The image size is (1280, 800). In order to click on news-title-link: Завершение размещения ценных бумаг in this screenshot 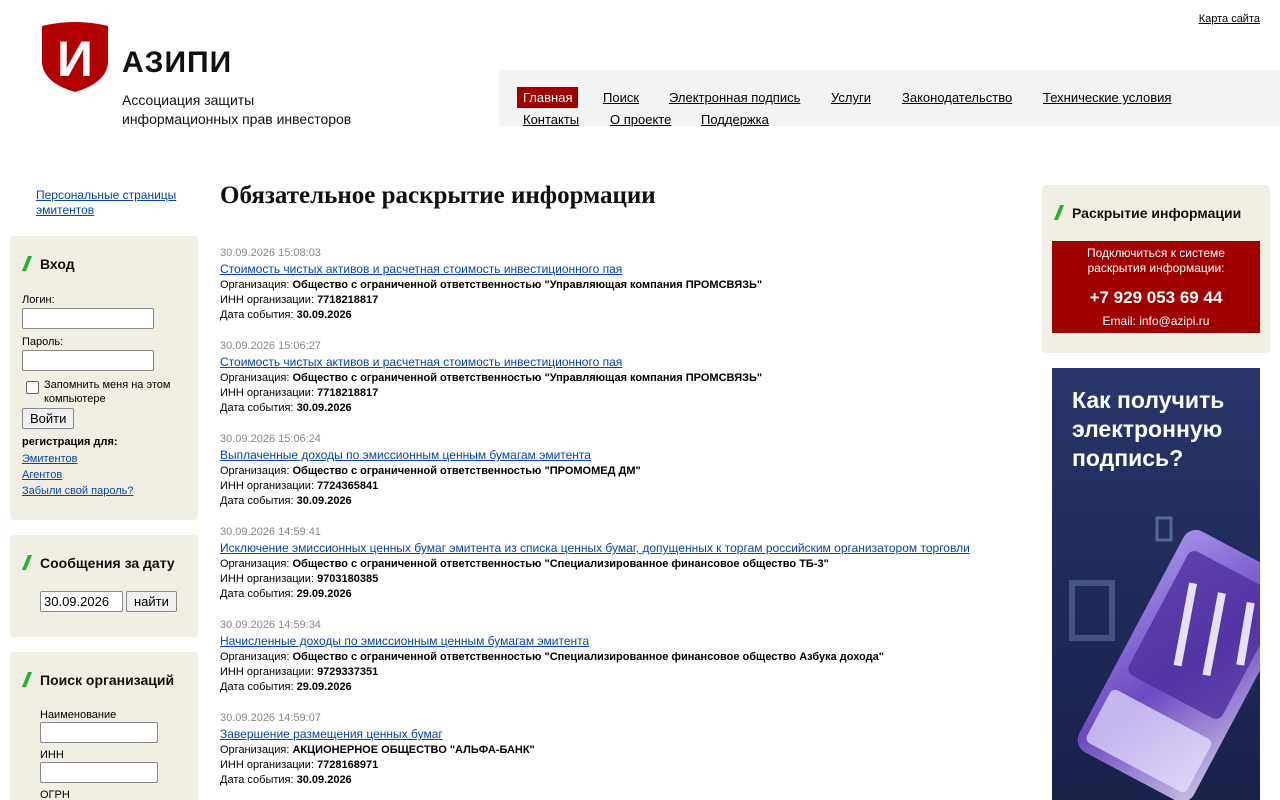, I will do `click(331, 734)`.